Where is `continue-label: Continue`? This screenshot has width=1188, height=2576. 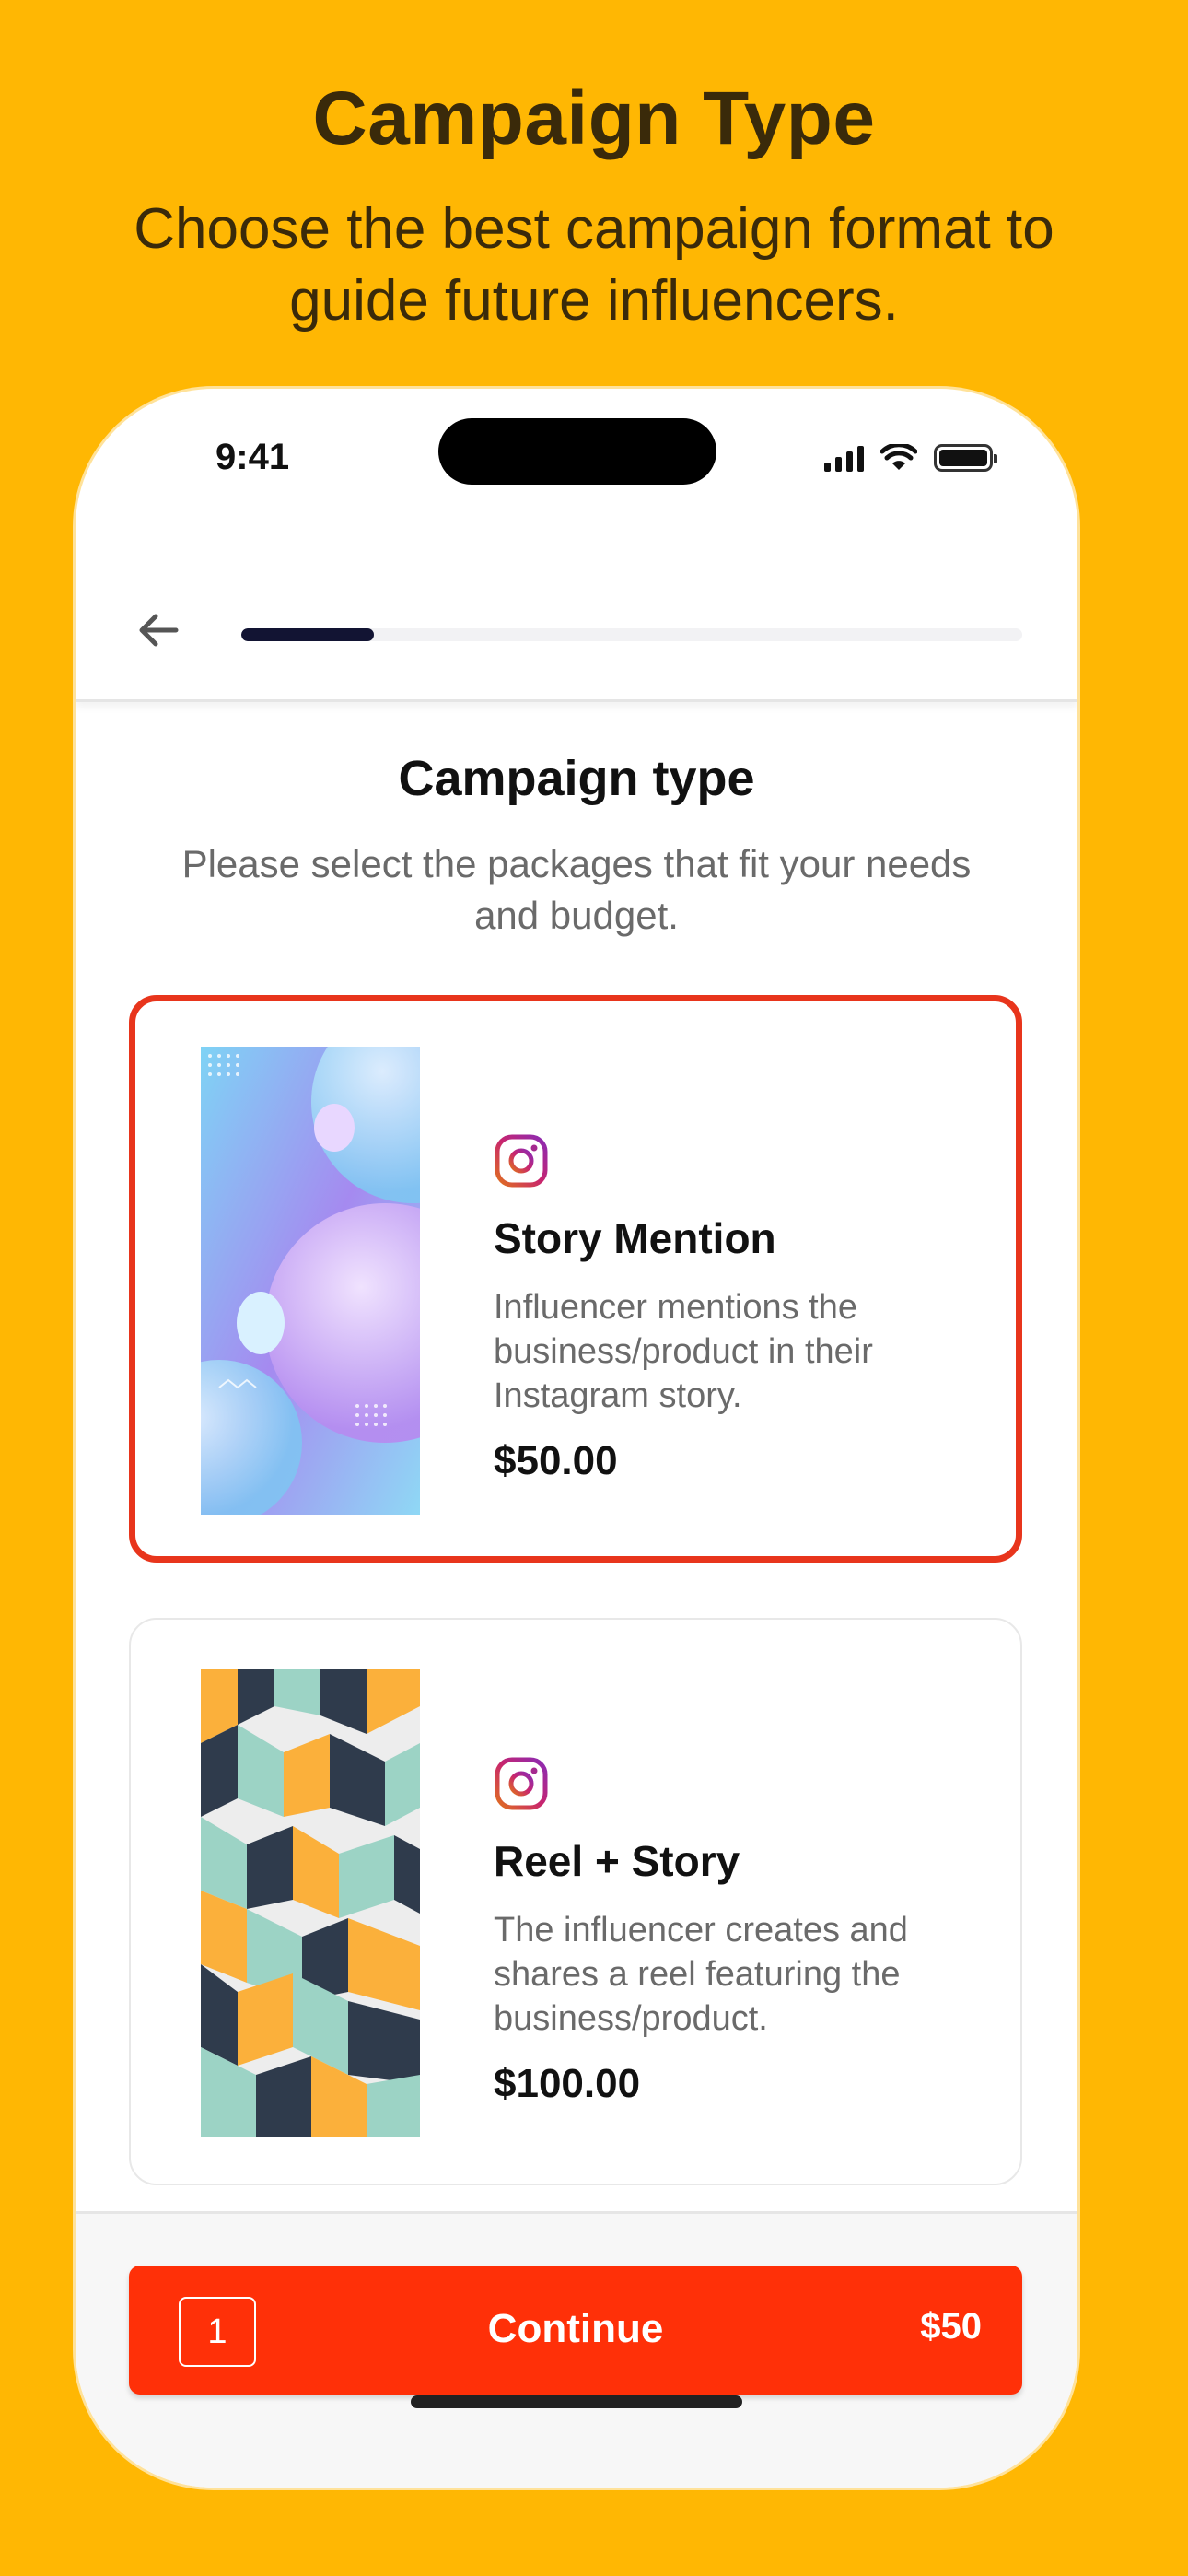 continue-label: Continue is located at coordinates (575, 2328).